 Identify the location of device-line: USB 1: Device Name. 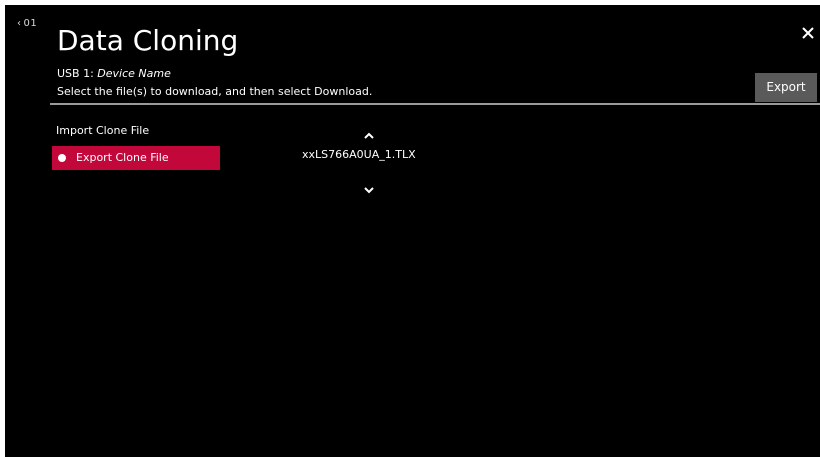
(114, 73).